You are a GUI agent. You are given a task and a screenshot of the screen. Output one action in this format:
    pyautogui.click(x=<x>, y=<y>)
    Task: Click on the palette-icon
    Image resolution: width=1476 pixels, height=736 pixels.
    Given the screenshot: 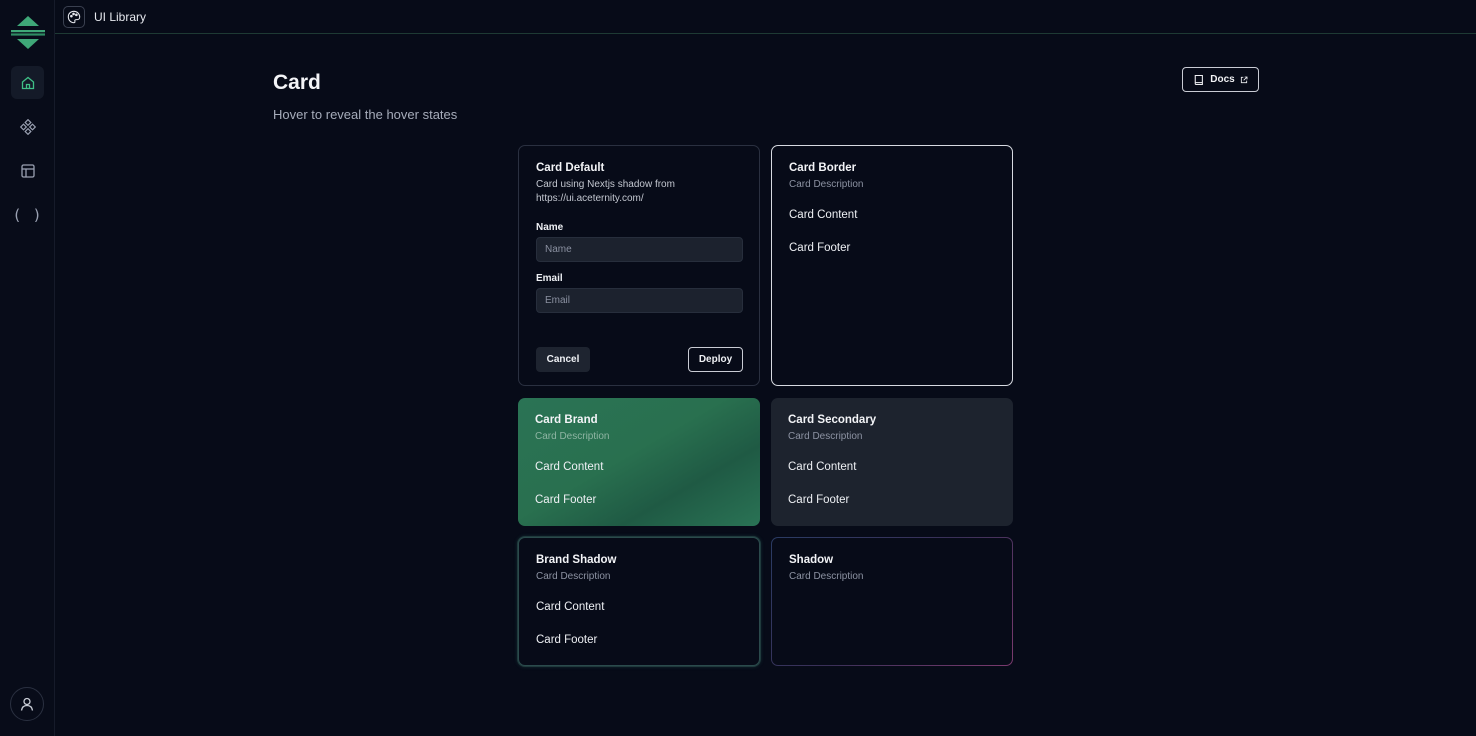 What is the action you would take?
    pyautogui.click(x=74, y=17)
    